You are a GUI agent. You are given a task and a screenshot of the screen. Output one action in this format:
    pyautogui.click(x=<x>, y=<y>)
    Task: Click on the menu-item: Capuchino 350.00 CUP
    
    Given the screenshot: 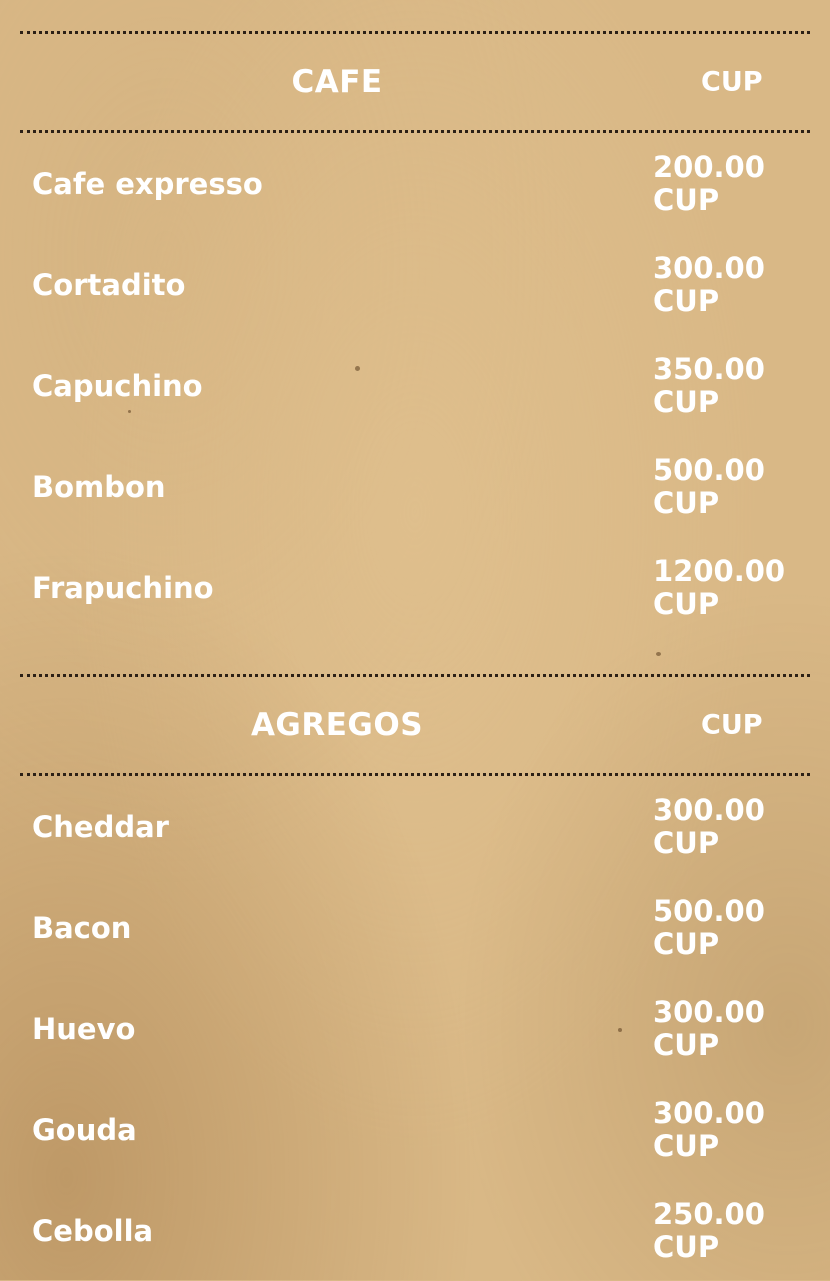 What is the action you would take?
    pyautogui.click(x=415, y=385)
    